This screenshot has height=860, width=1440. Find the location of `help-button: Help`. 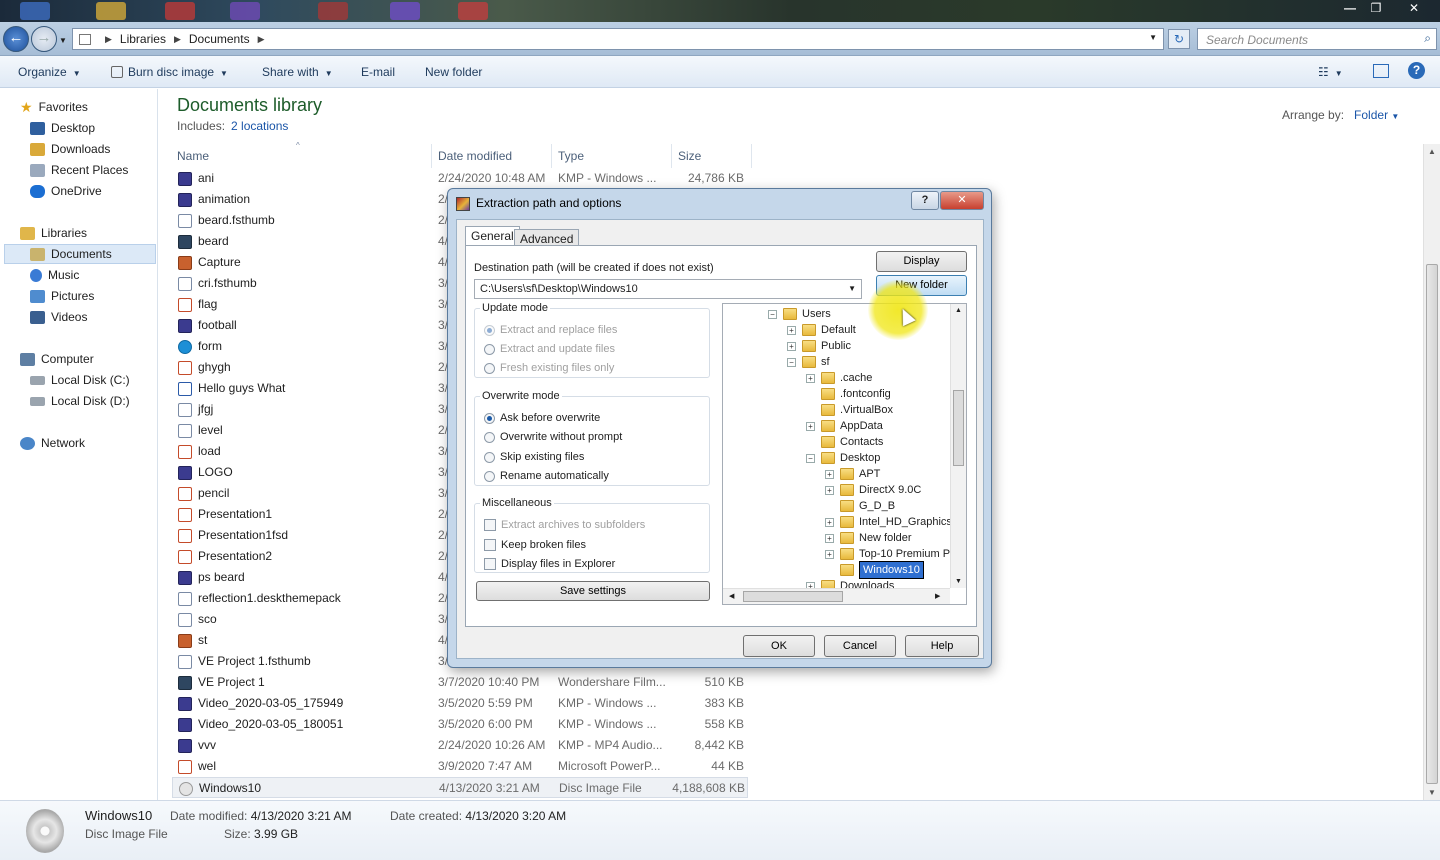

help-button: Help is located at coordinates (942, 646).